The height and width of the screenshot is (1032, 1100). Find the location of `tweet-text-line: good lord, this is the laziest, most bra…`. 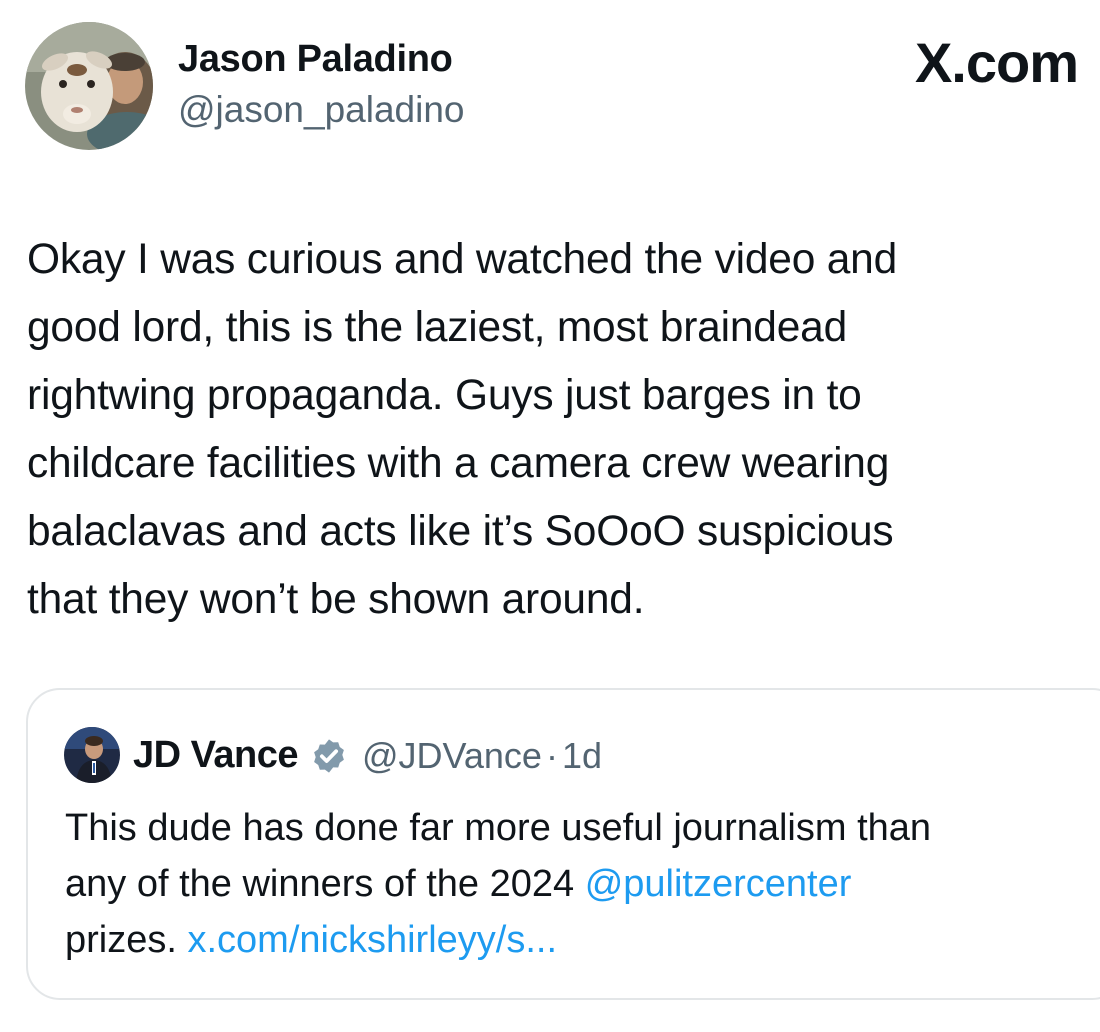

tweet-text-line: good lord, this is the laziest, most bra… is located at coordinates (437, 327).